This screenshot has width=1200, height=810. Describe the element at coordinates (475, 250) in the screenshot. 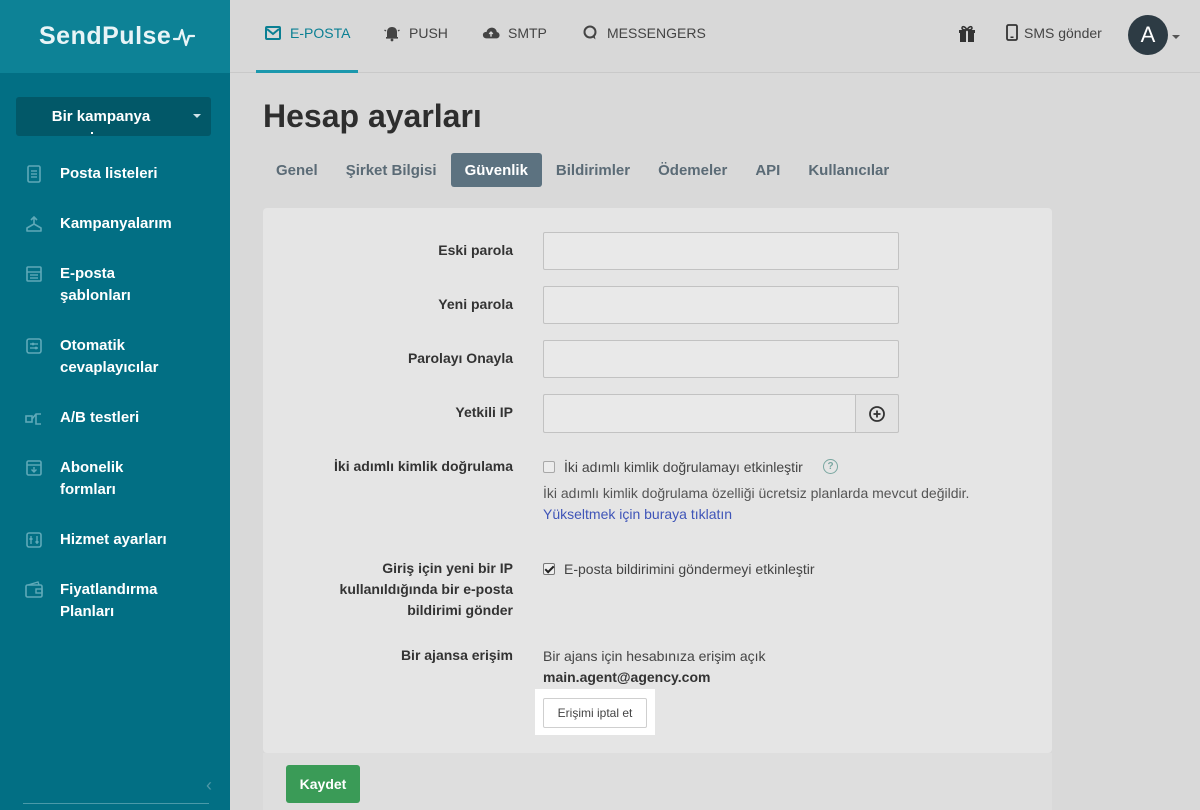

I see `old-password-label: Eski parola` at that location.